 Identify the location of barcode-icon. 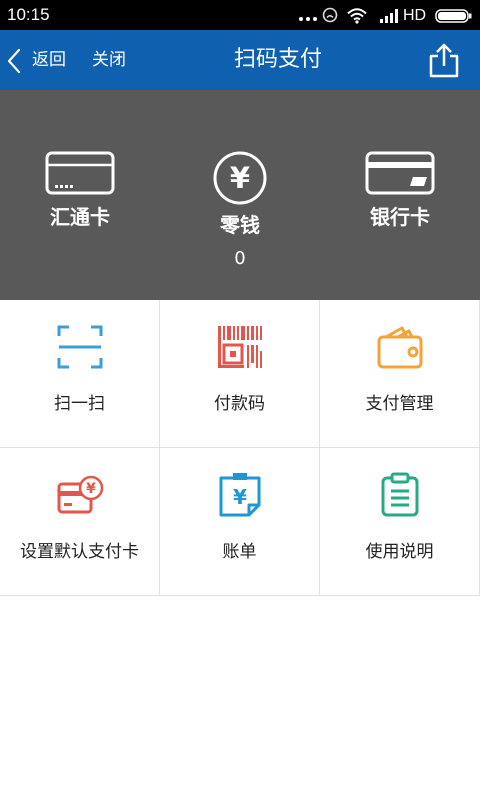
(240, 347).